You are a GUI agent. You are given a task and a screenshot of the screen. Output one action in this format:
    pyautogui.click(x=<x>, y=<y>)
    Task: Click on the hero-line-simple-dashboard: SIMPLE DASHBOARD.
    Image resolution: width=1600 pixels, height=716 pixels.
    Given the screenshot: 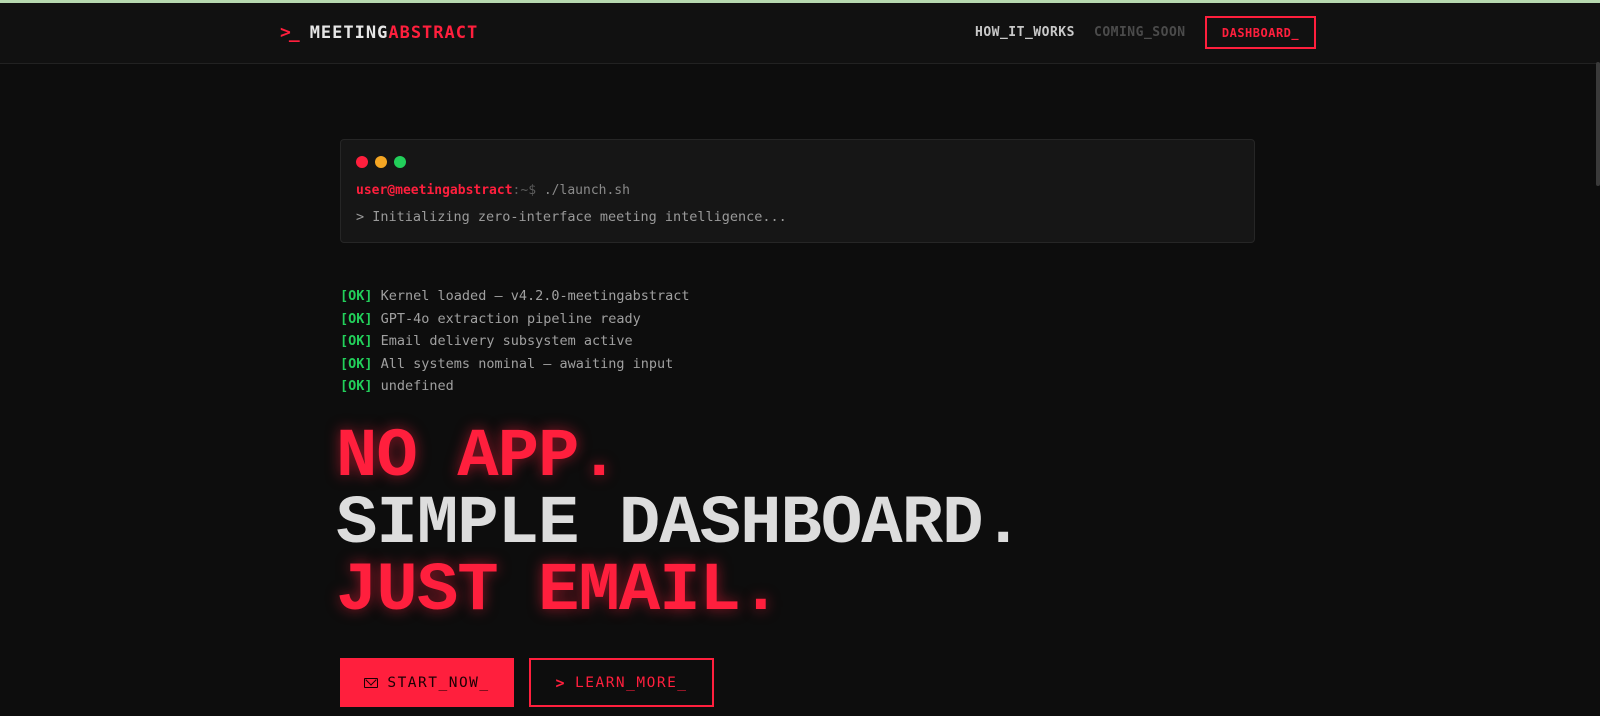 What is the action you would take?
    pyautogui.click(x=680, y=524)
    